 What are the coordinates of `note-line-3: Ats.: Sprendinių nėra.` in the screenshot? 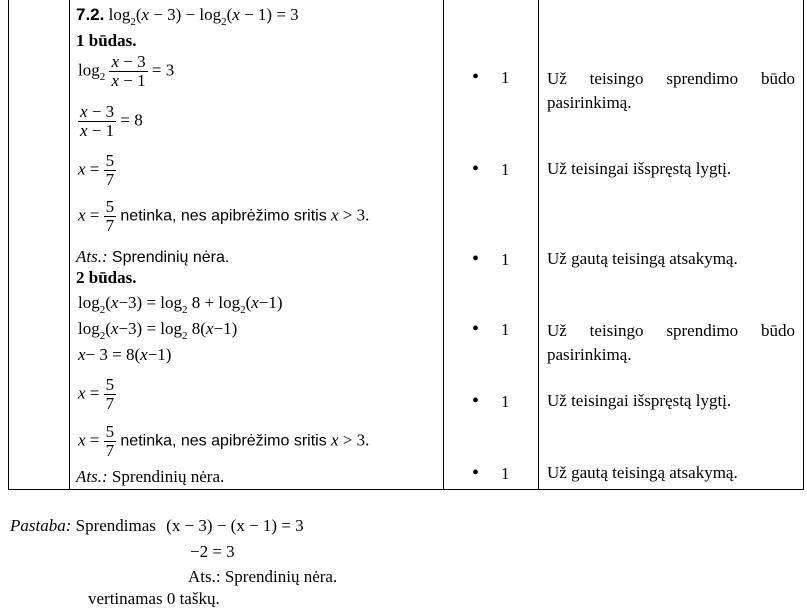 It's located at (263, 576).